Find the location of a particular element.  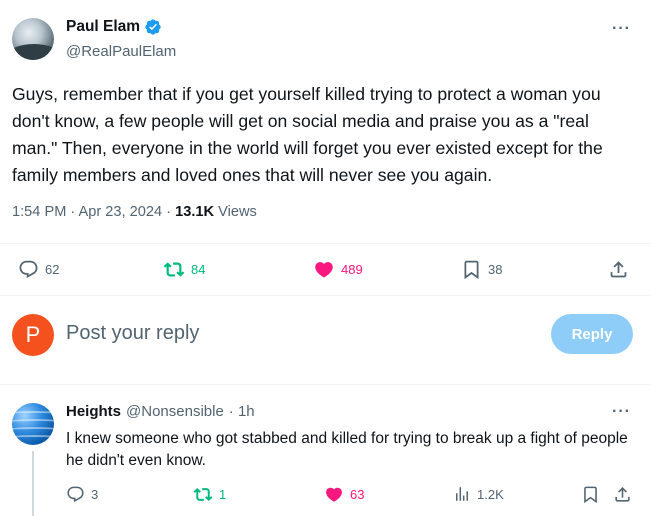

bookmark-count: 38 is located at coordinates (495, 269).